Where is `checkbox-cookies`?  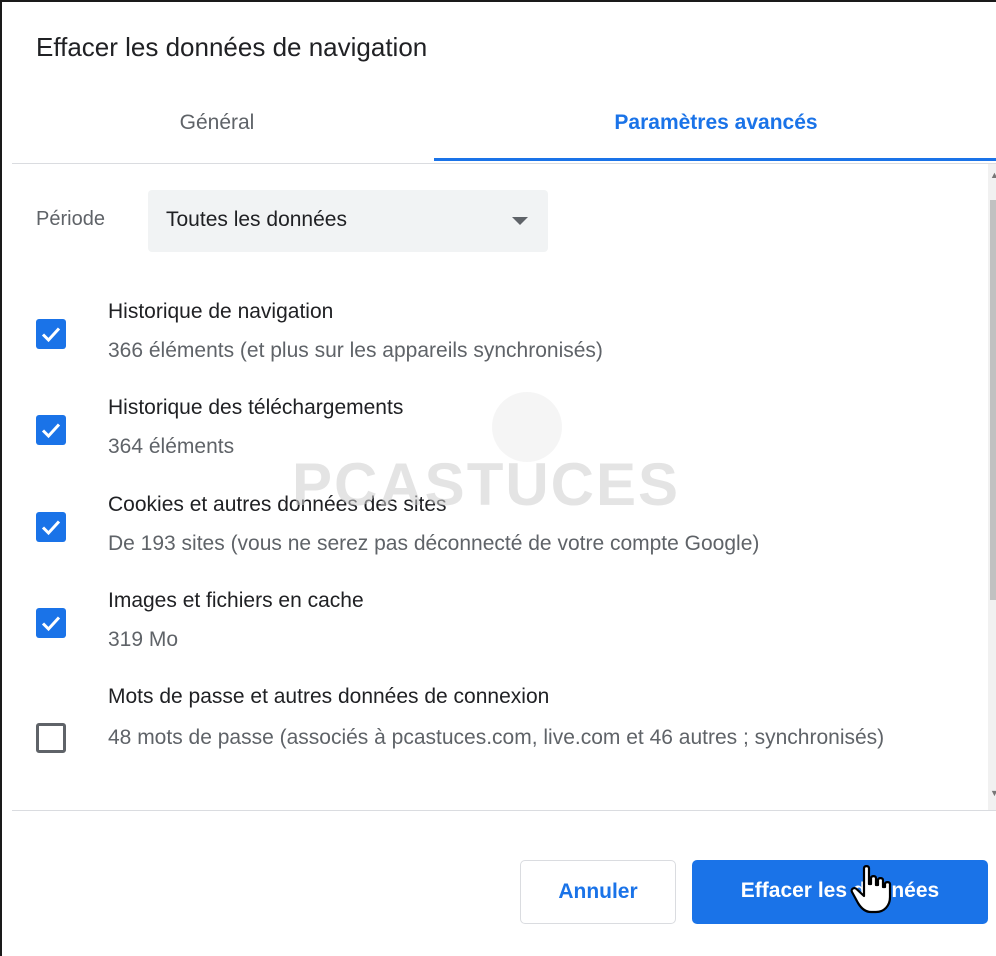 checkbox-cookies is located at coordinates (51, 527).